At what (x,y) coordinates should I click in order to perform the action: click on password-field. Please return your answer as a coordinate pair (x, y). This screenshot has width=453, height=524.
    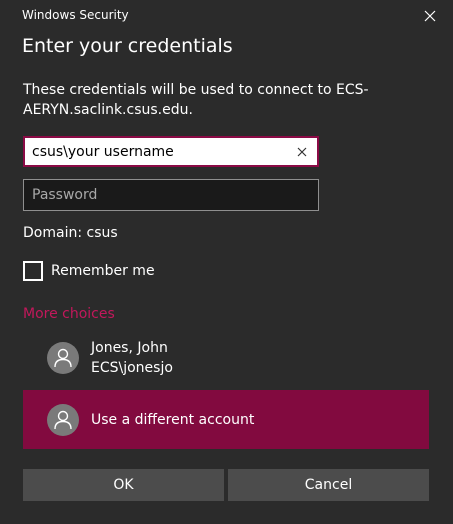
    Looking at the image, I should click on (171, 195).